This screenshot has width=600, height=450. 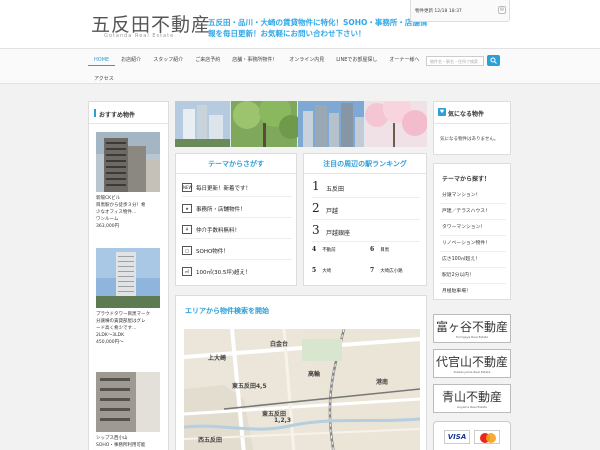 What do you see at coordinates (327, 271) in the screenshot?
I see `rank-station: 大崎` at bounding box center [327, 271].